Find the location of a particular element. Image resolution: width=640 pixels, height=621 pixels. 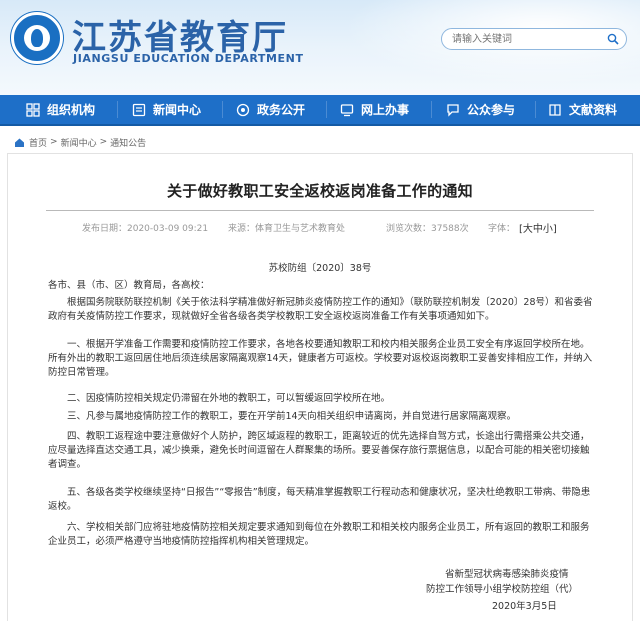

org-icon is located at coordinates (33, 109).